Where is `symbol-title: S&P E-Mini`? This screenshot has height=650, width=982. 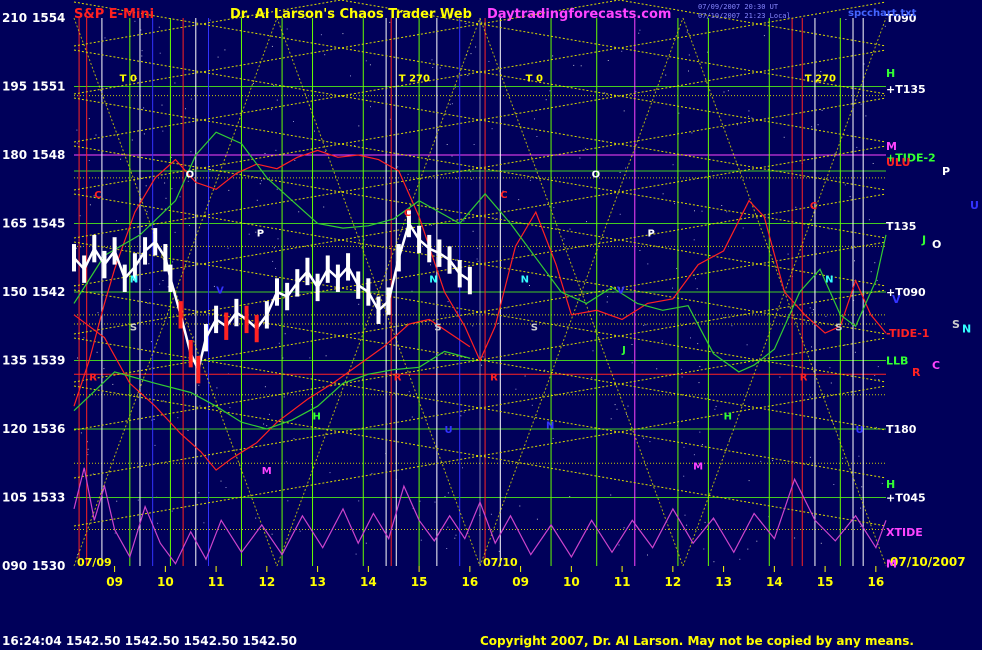 symbol-title: S&P E-Mini is located at coordinates (114, 14).